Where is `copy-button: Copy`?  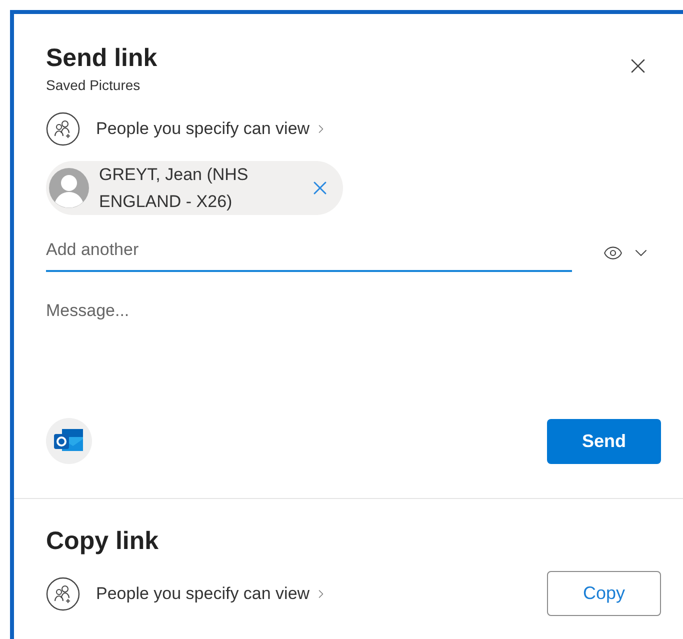
copy-button: Copy is located at coordinates (604, 593).